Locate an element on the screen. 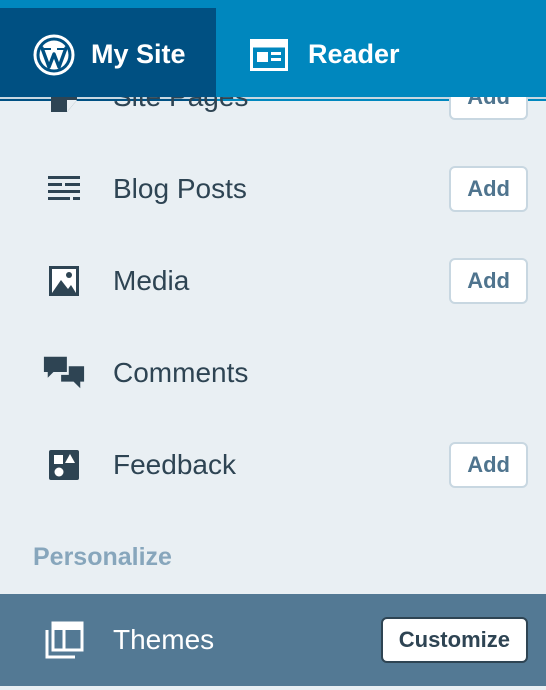 Image resolution: width=546 pixels, height=690 pixels. menu-item-blog-posts: Blog Posts Add is located at coordinates (273, 189).